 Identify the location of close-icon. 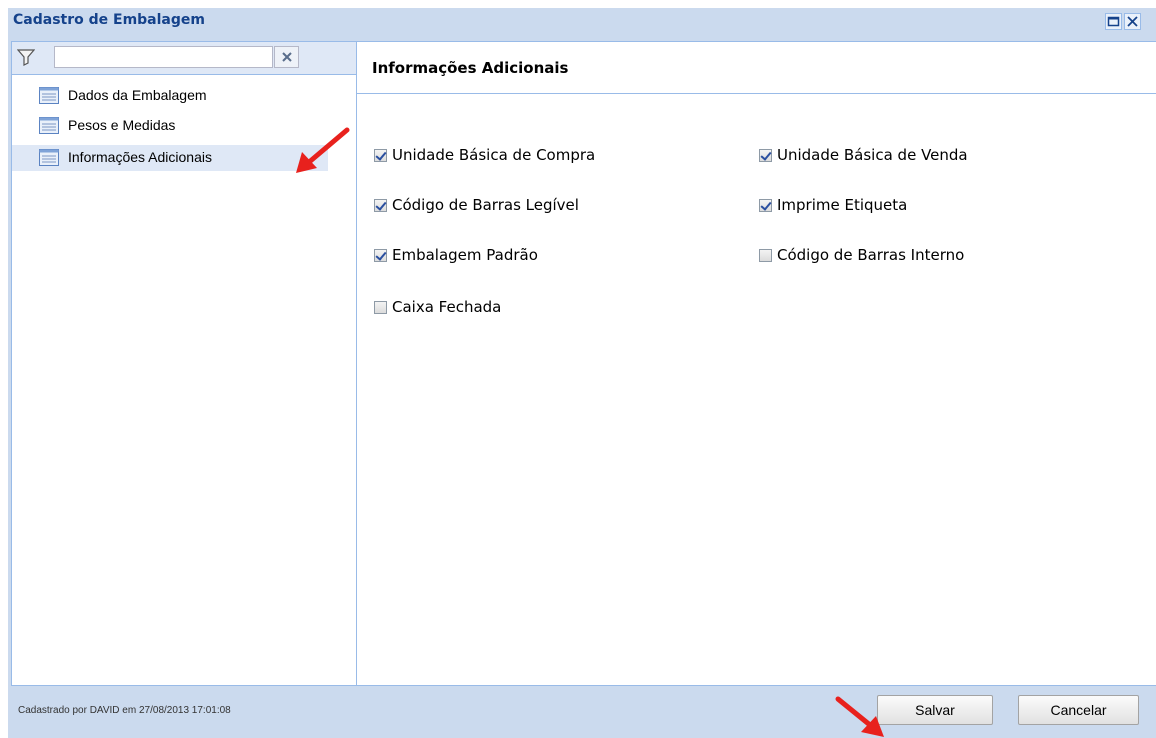
(1132, 21).